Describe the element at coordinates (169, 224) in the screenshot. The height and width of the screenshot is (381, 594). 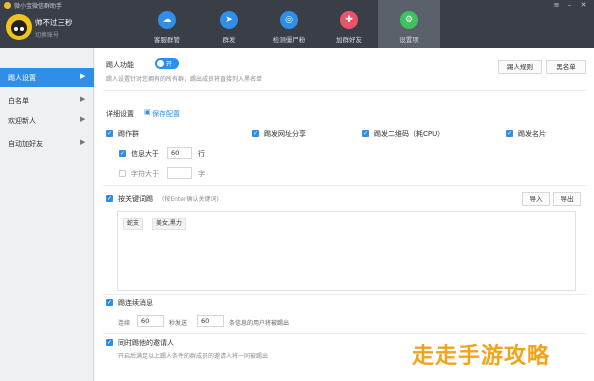
I see `keyword-tag: 美女,黑力` at that location.